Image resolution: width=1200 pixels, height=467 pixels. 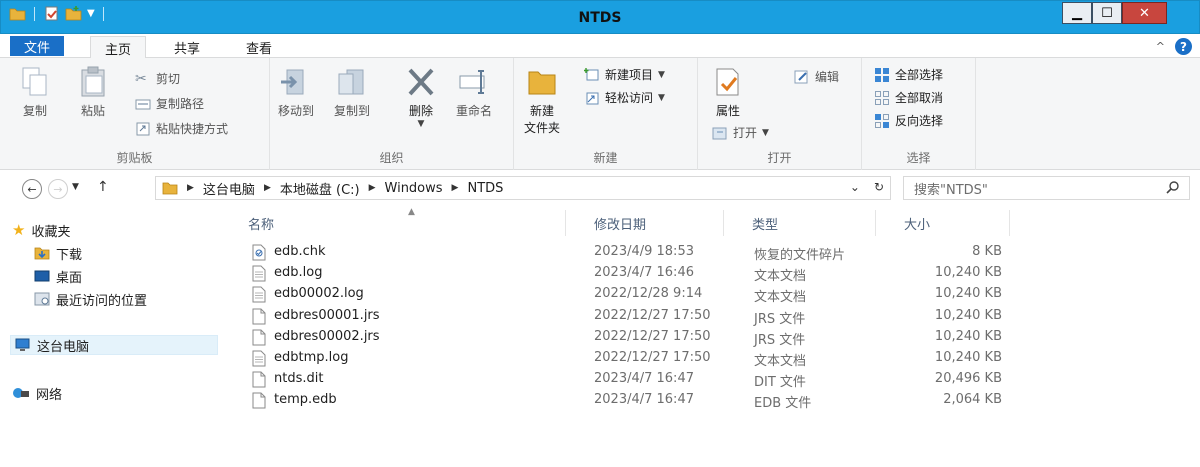 I want to click on file-type: DIT 文件, so click(x=780, y=383).